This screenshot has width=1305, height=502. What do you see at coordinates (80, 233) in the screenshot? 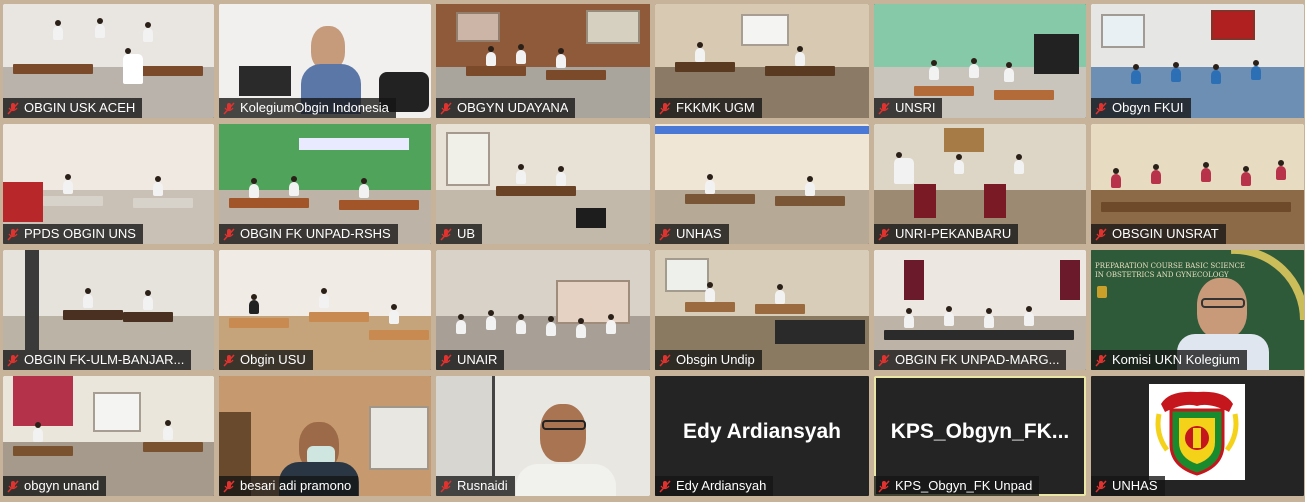
I see `participant-name: PPDS OBGIN UNS` at bounding box center [80, 233].